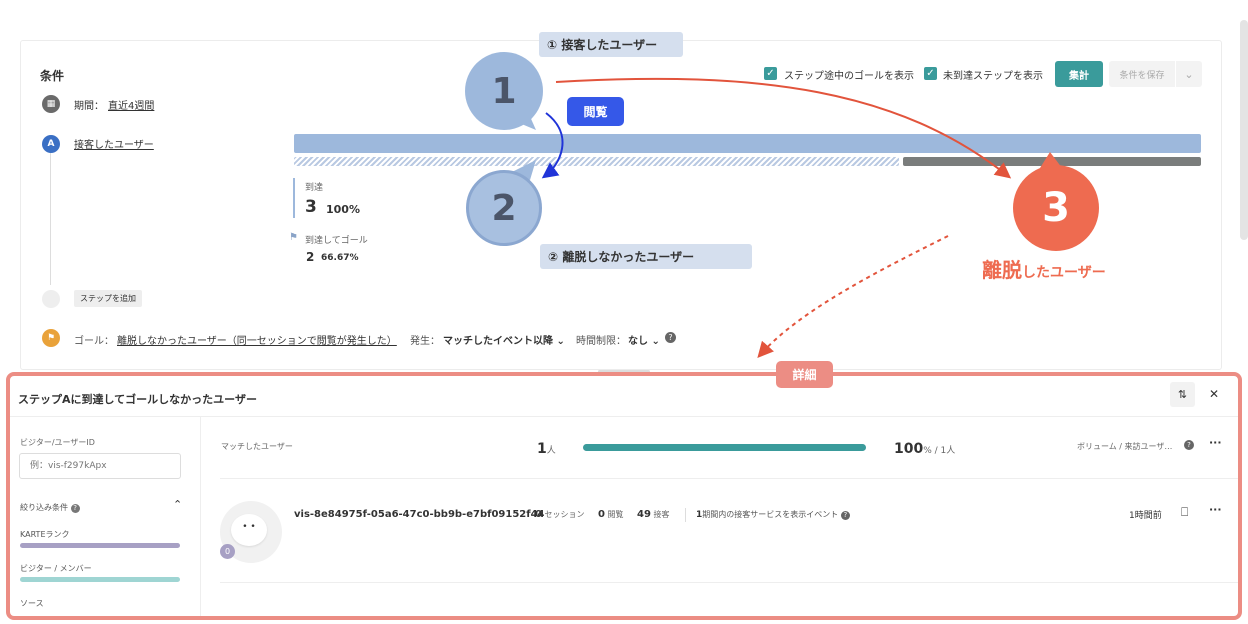 The image size is (1248, 624). I want to click on avatar-badge: 0, so click(227, 551).